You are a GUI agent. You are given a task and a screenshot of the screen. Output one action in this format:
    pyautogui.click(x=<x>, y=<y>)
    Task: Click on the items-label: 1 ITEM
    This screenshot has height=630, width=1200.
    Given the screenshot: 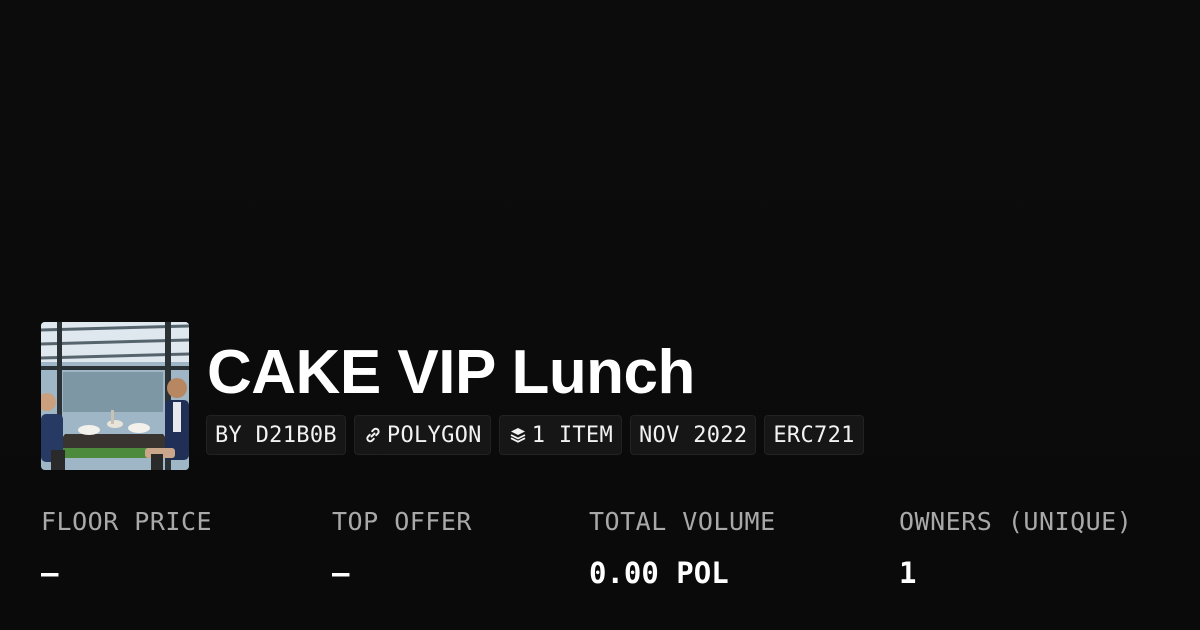 What is the action you would take?
    pyautogui.click(x=572, y=435)
    